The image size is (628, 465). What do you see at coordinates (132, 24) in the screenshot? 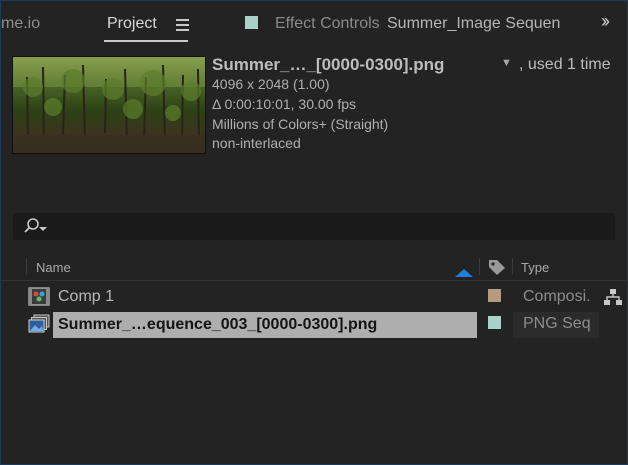
I see `tab-project: Project` at bounding box center [132, 24].